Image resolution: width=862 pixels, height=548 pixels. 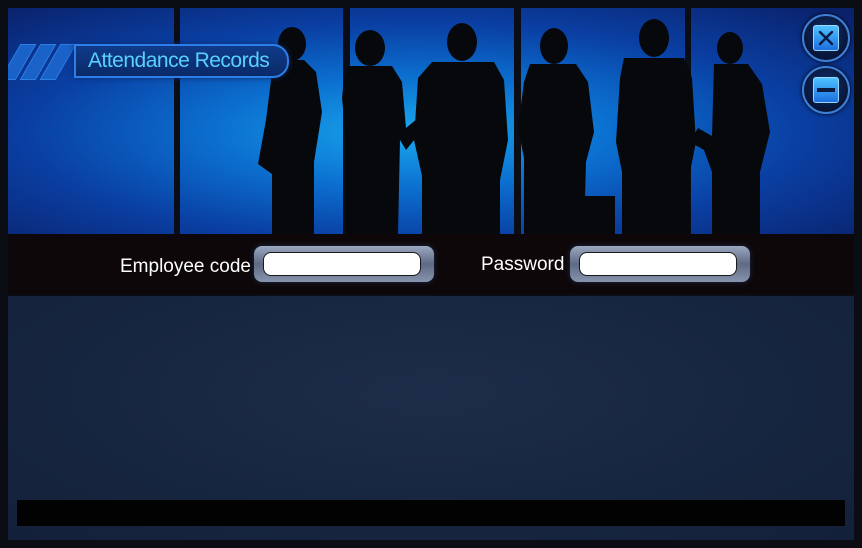 What do you see at coordinates (191, 266) in the screenshot?
I see `employee-code-label: Employee code :` at bounding box center [191, 266].